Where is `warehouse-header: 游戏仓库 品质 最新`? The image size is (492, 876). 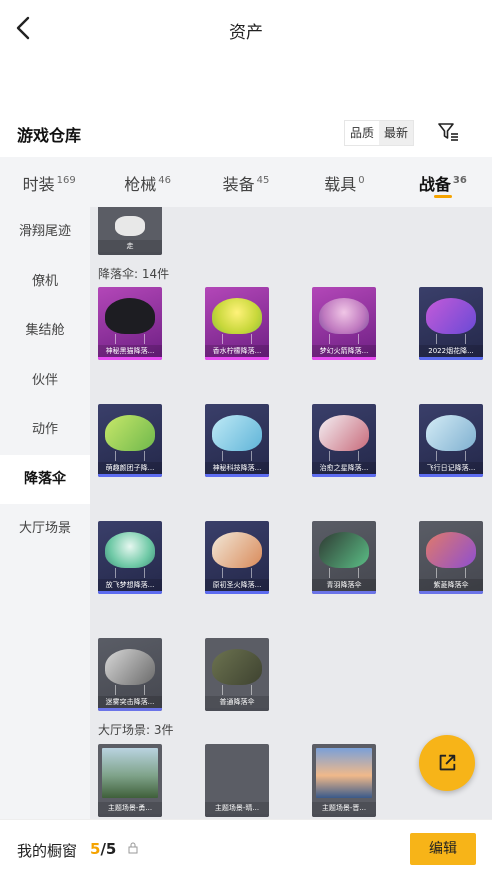
warehouse-header: 游戏仓库 品质 最新 is located at coordinates (246, 133).